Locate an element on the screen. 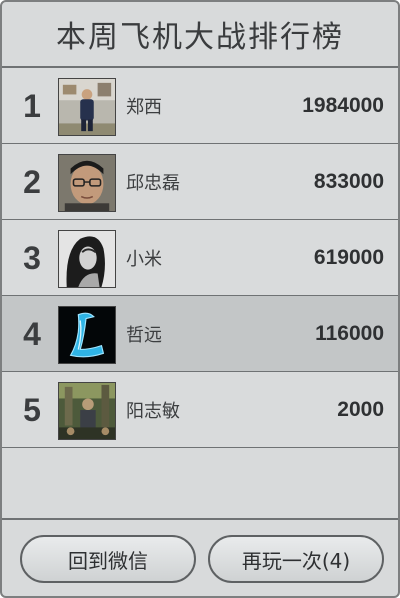 Image resolution: width=400 pixels, height=598 pixels. page-title: 本周飞机大战排行榜 is located at coordinates (200, 37).